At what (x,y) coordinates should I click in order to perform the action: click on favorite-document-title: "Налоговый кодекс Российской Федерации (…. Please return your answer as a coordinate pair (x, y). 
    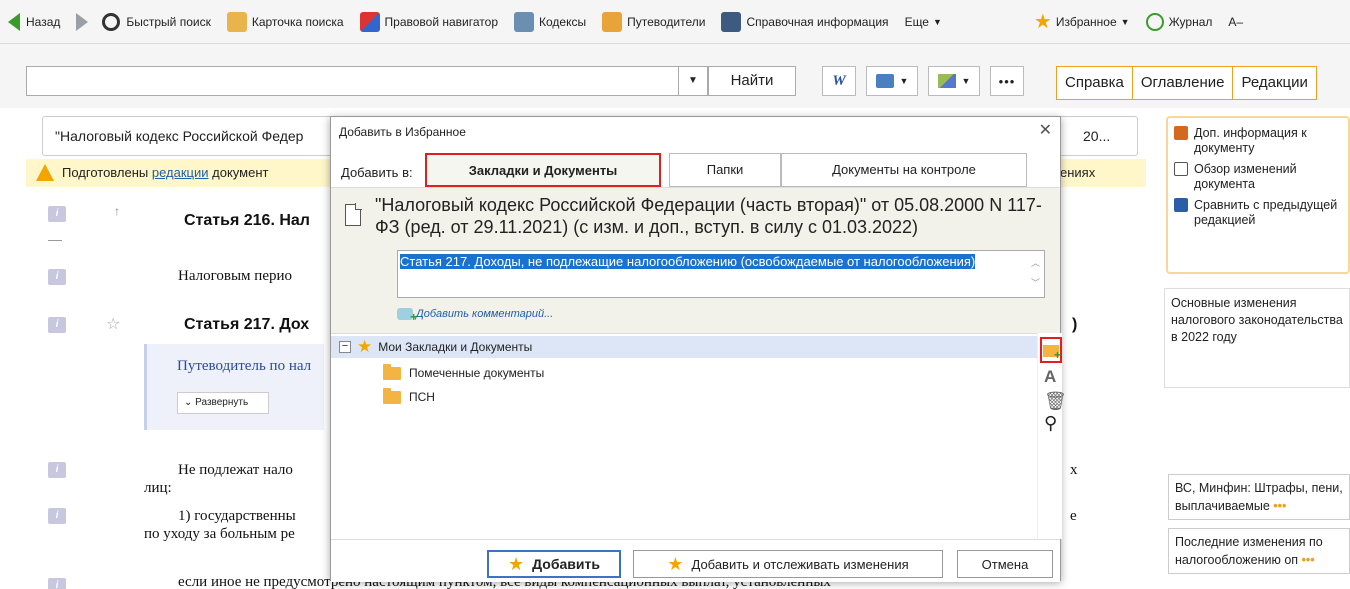
    Looking at the image, I should click on (708, 216).